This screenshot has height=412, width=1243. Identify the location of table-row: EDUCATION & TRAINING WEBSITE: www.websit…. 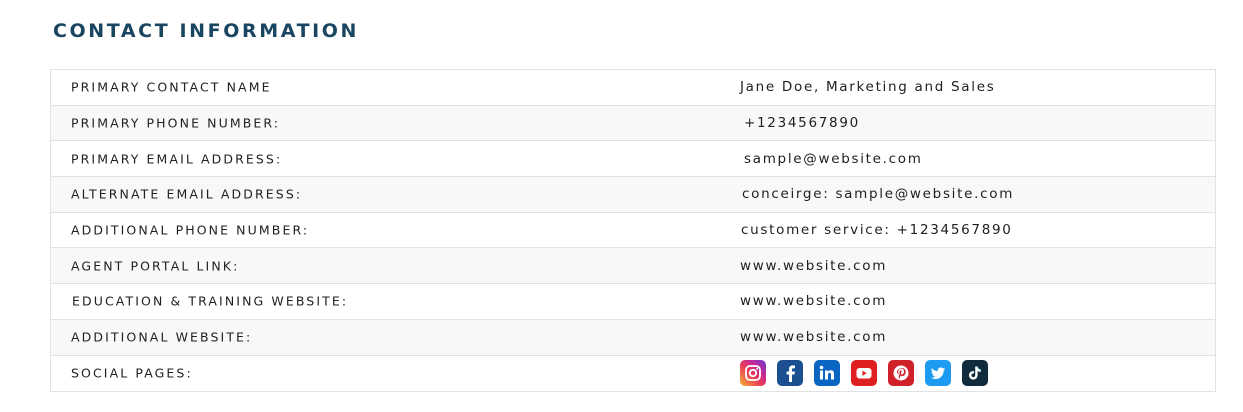
(633, 302).